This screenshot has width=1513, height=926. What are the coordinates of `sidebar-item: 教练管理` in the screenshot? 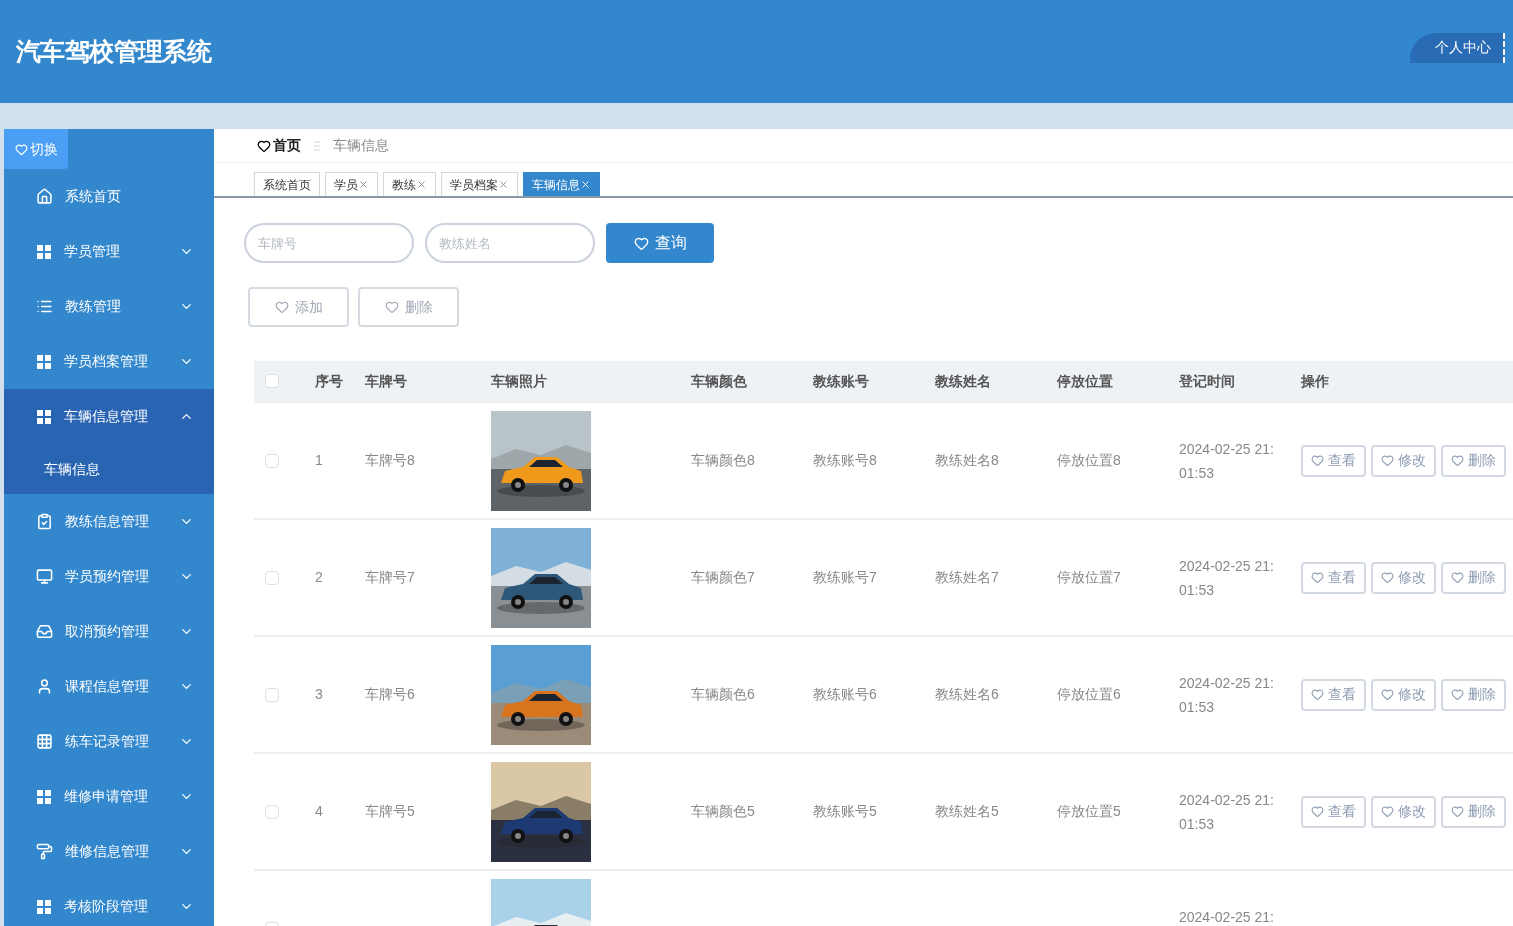 It's located at (109, 306).